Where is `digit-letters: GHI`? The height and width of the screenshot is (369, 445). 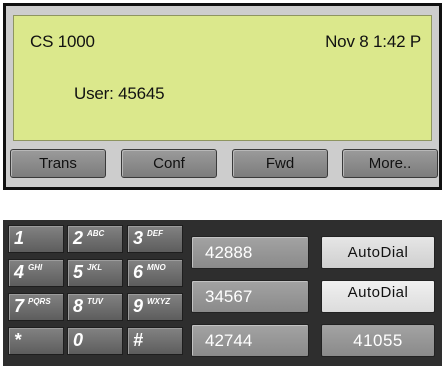 digit-letters: GHI is located at coordinates (35, 267).